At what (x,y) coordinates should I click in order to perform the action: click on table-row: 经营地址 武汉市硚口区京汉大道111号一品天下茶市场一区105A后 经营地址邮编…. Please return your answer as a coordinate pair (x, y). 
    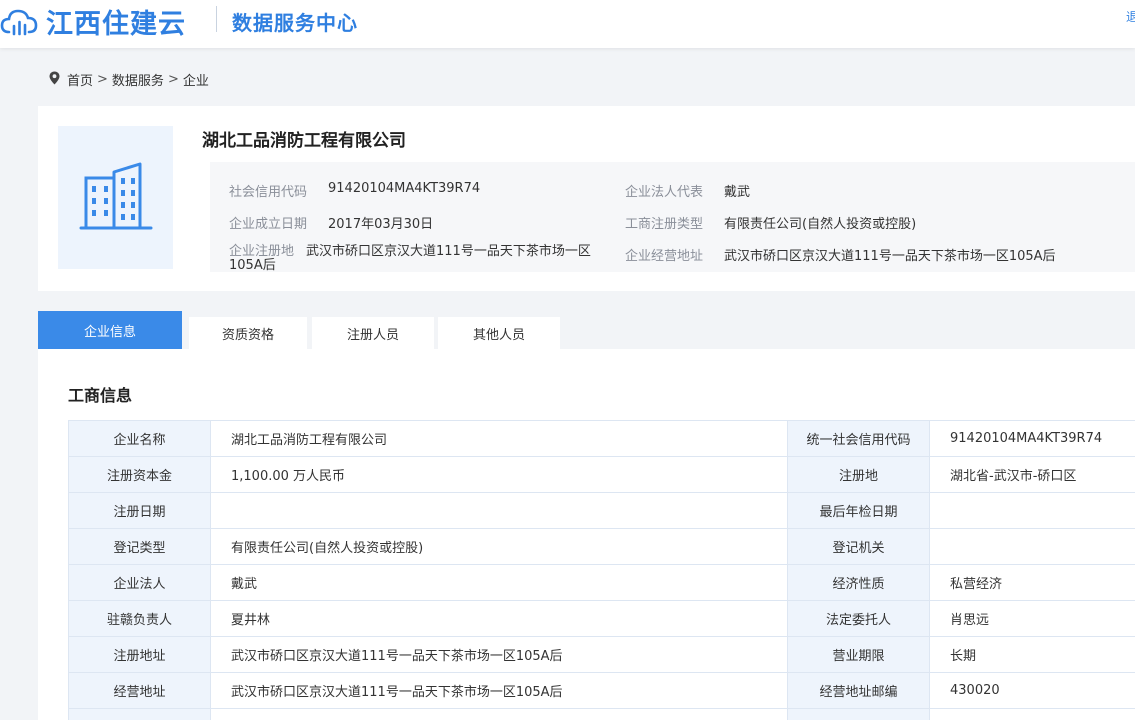
    Looking at the image, I should click on (601, 690).